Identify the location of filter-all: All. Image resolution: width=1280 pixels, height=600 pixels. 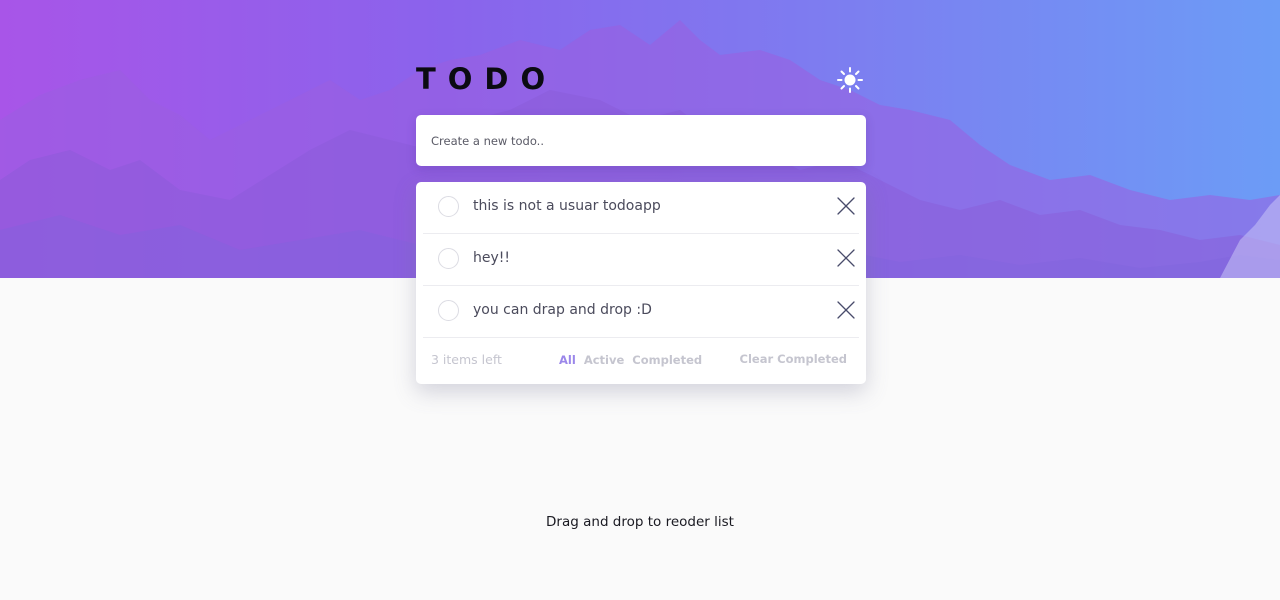
(567, 360).